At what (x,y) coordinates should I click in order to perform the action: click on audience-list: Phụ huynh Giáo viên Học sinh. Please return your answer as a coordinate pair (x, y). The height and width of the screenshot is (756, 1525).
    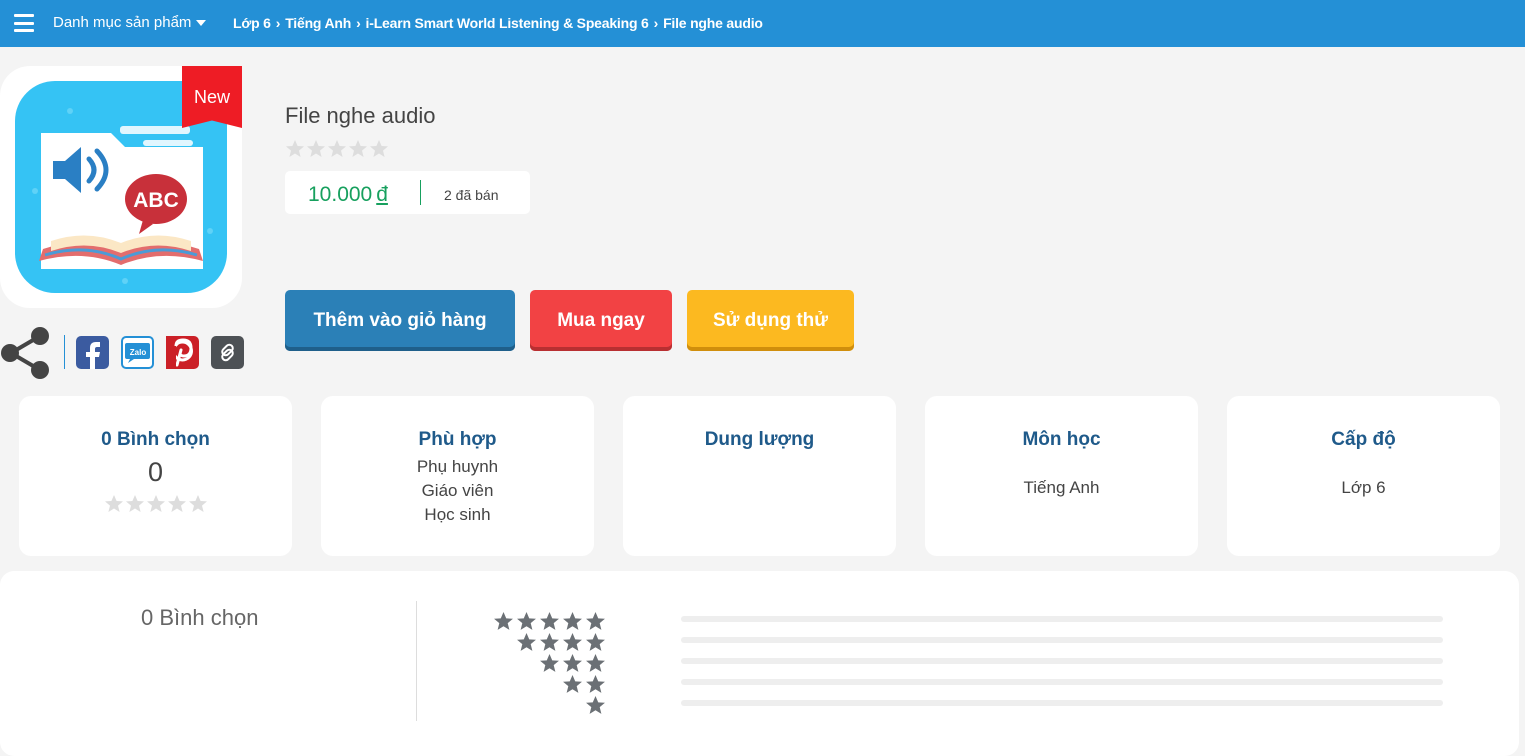
    Looking at the image, I should click on (457, 491).